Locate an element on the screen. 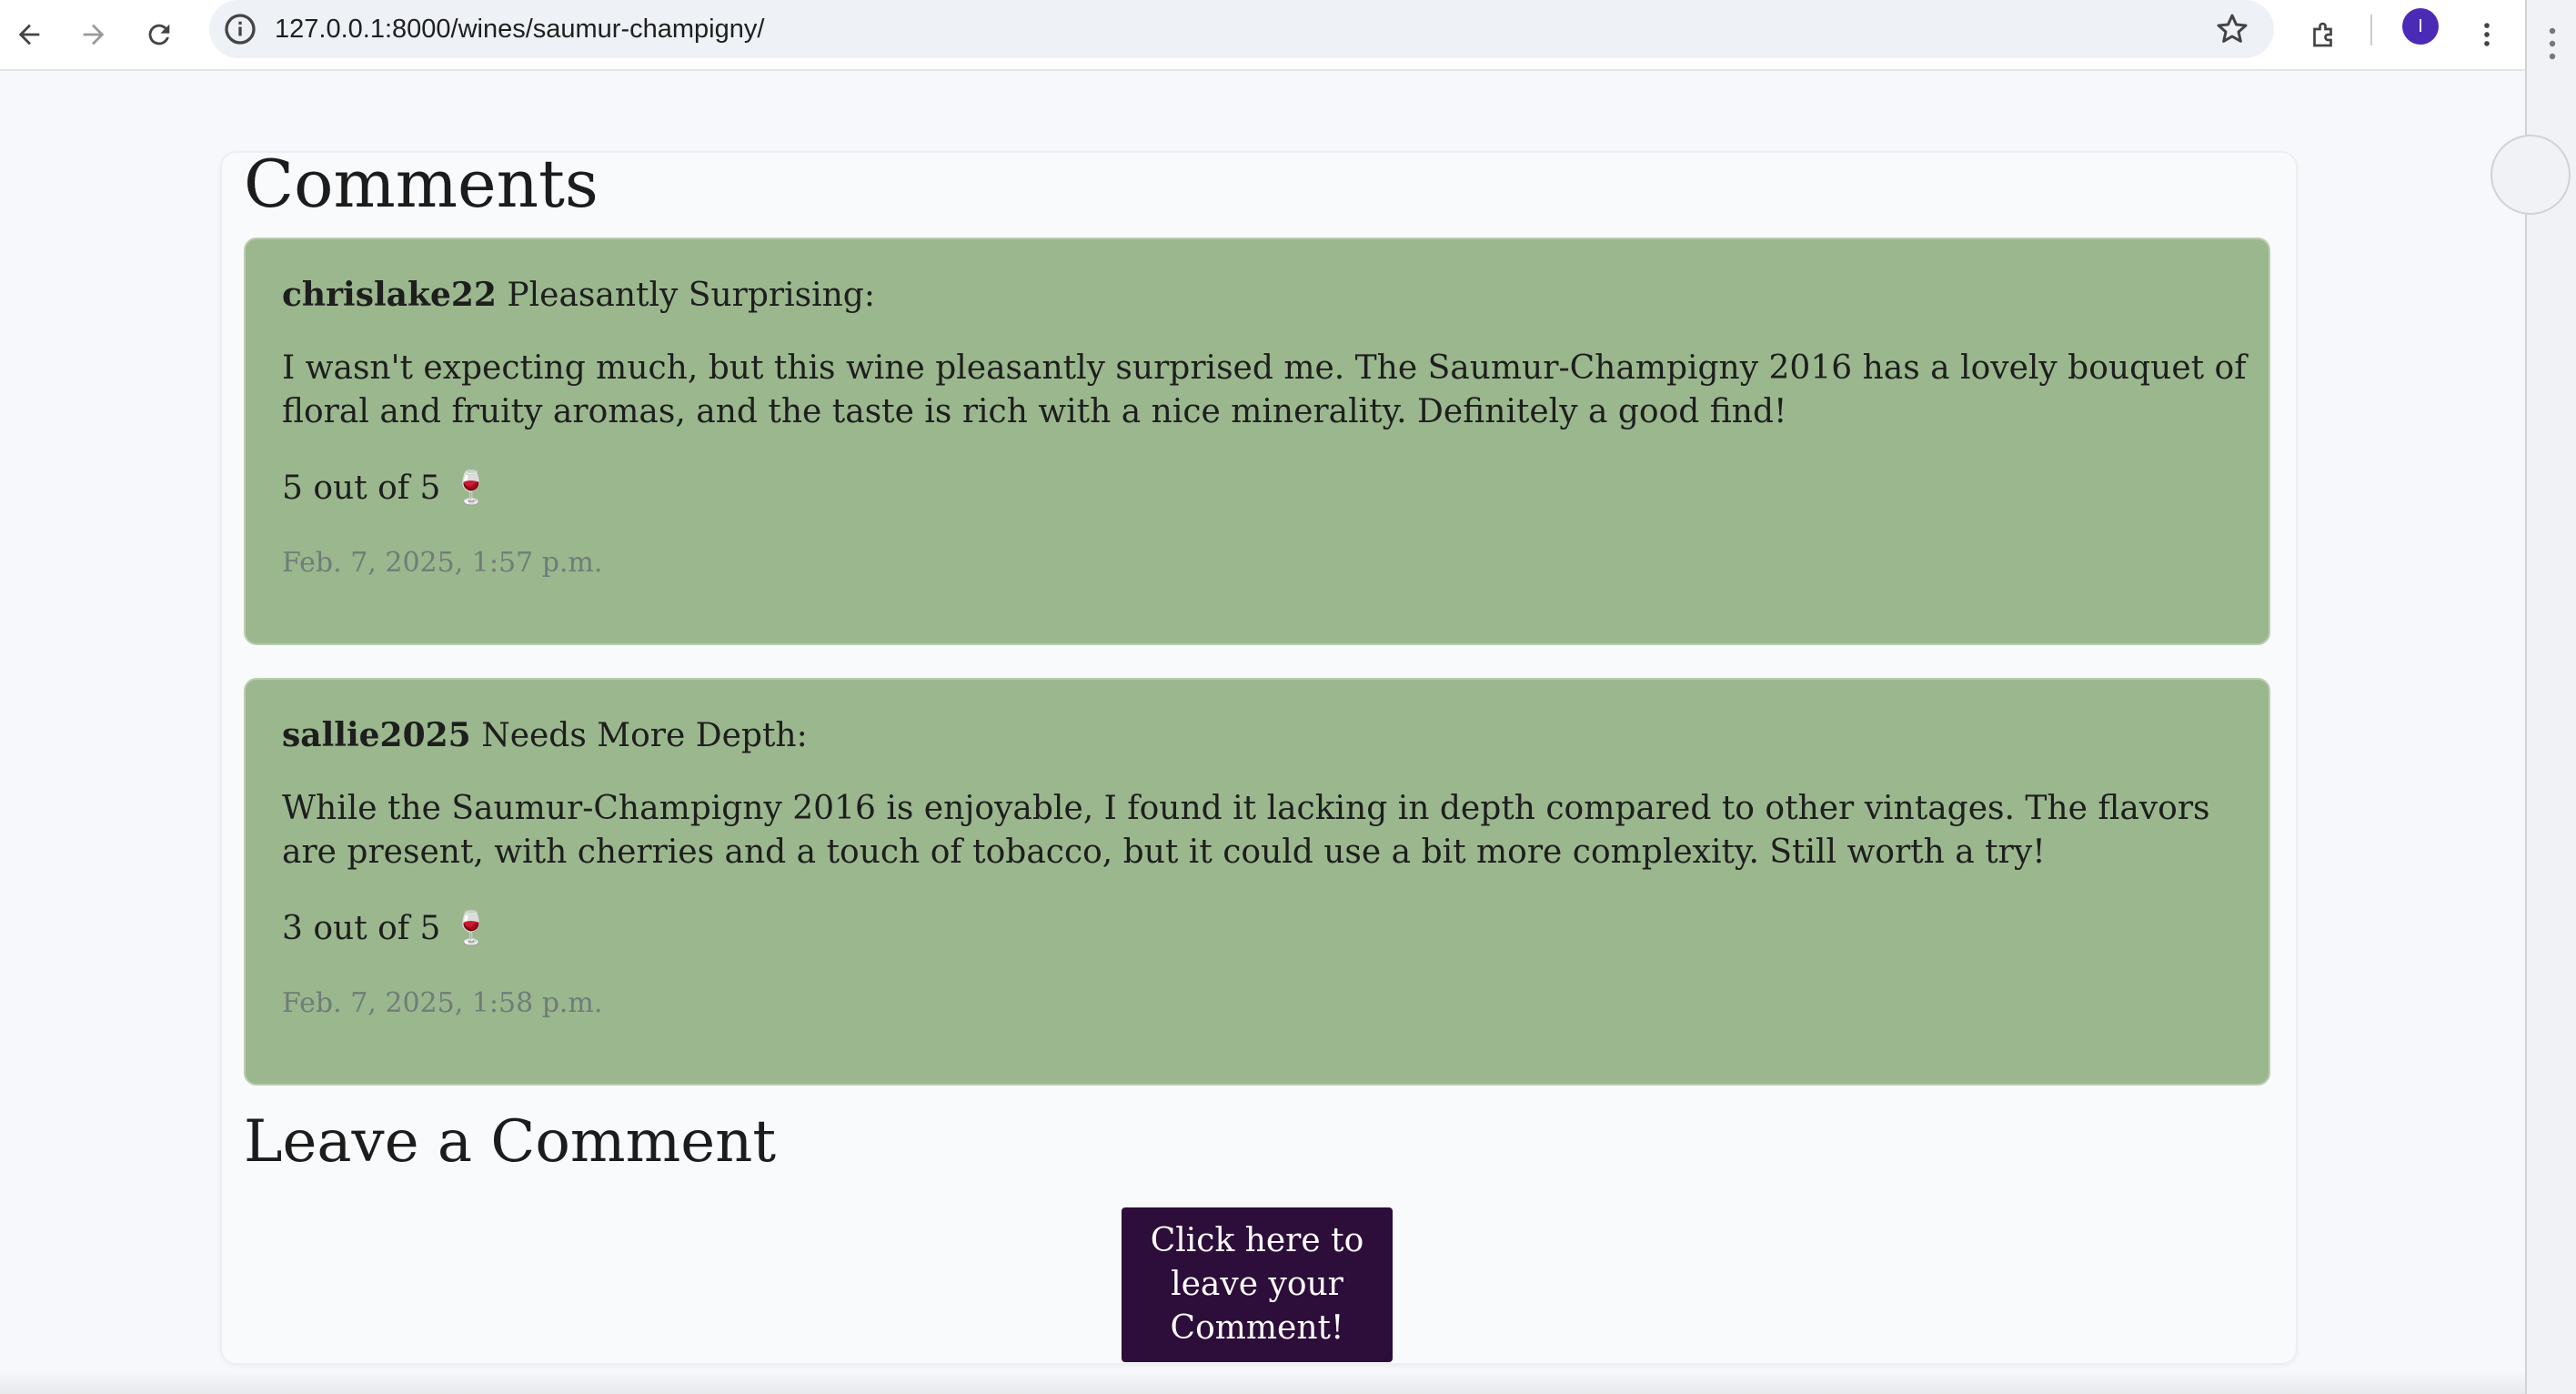 The image size is (2576, 1394). comment-header: chrislake22 Pleasantly Surprising: is located at coordinates (578, 295).